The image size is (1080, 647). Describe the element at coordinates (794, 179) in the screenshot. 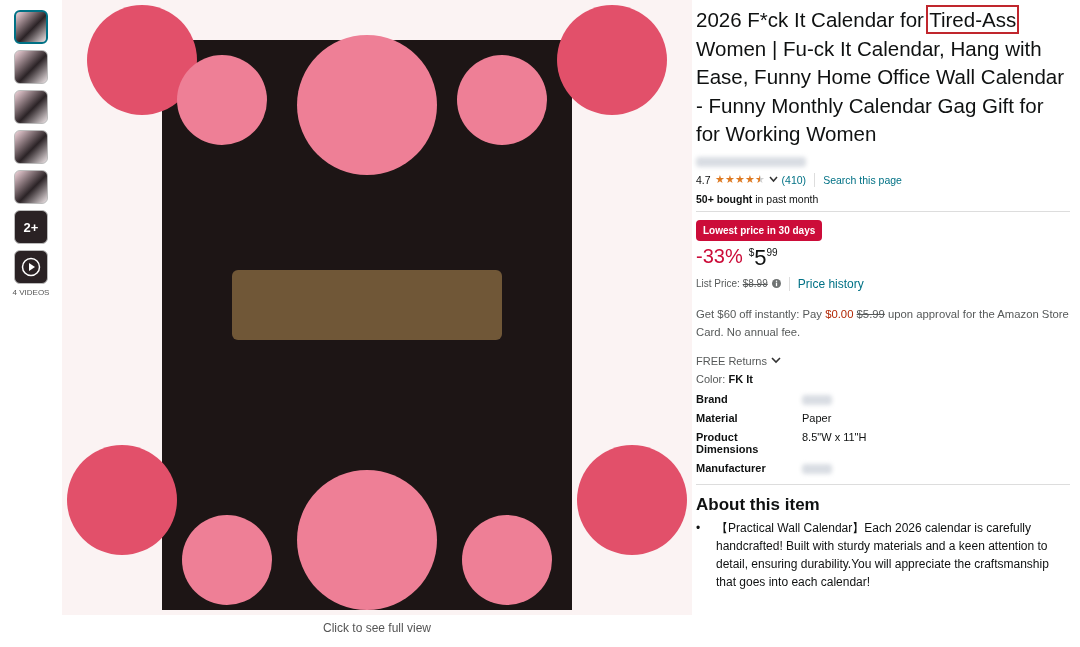

I see `review-count-link: (410)` at that location.